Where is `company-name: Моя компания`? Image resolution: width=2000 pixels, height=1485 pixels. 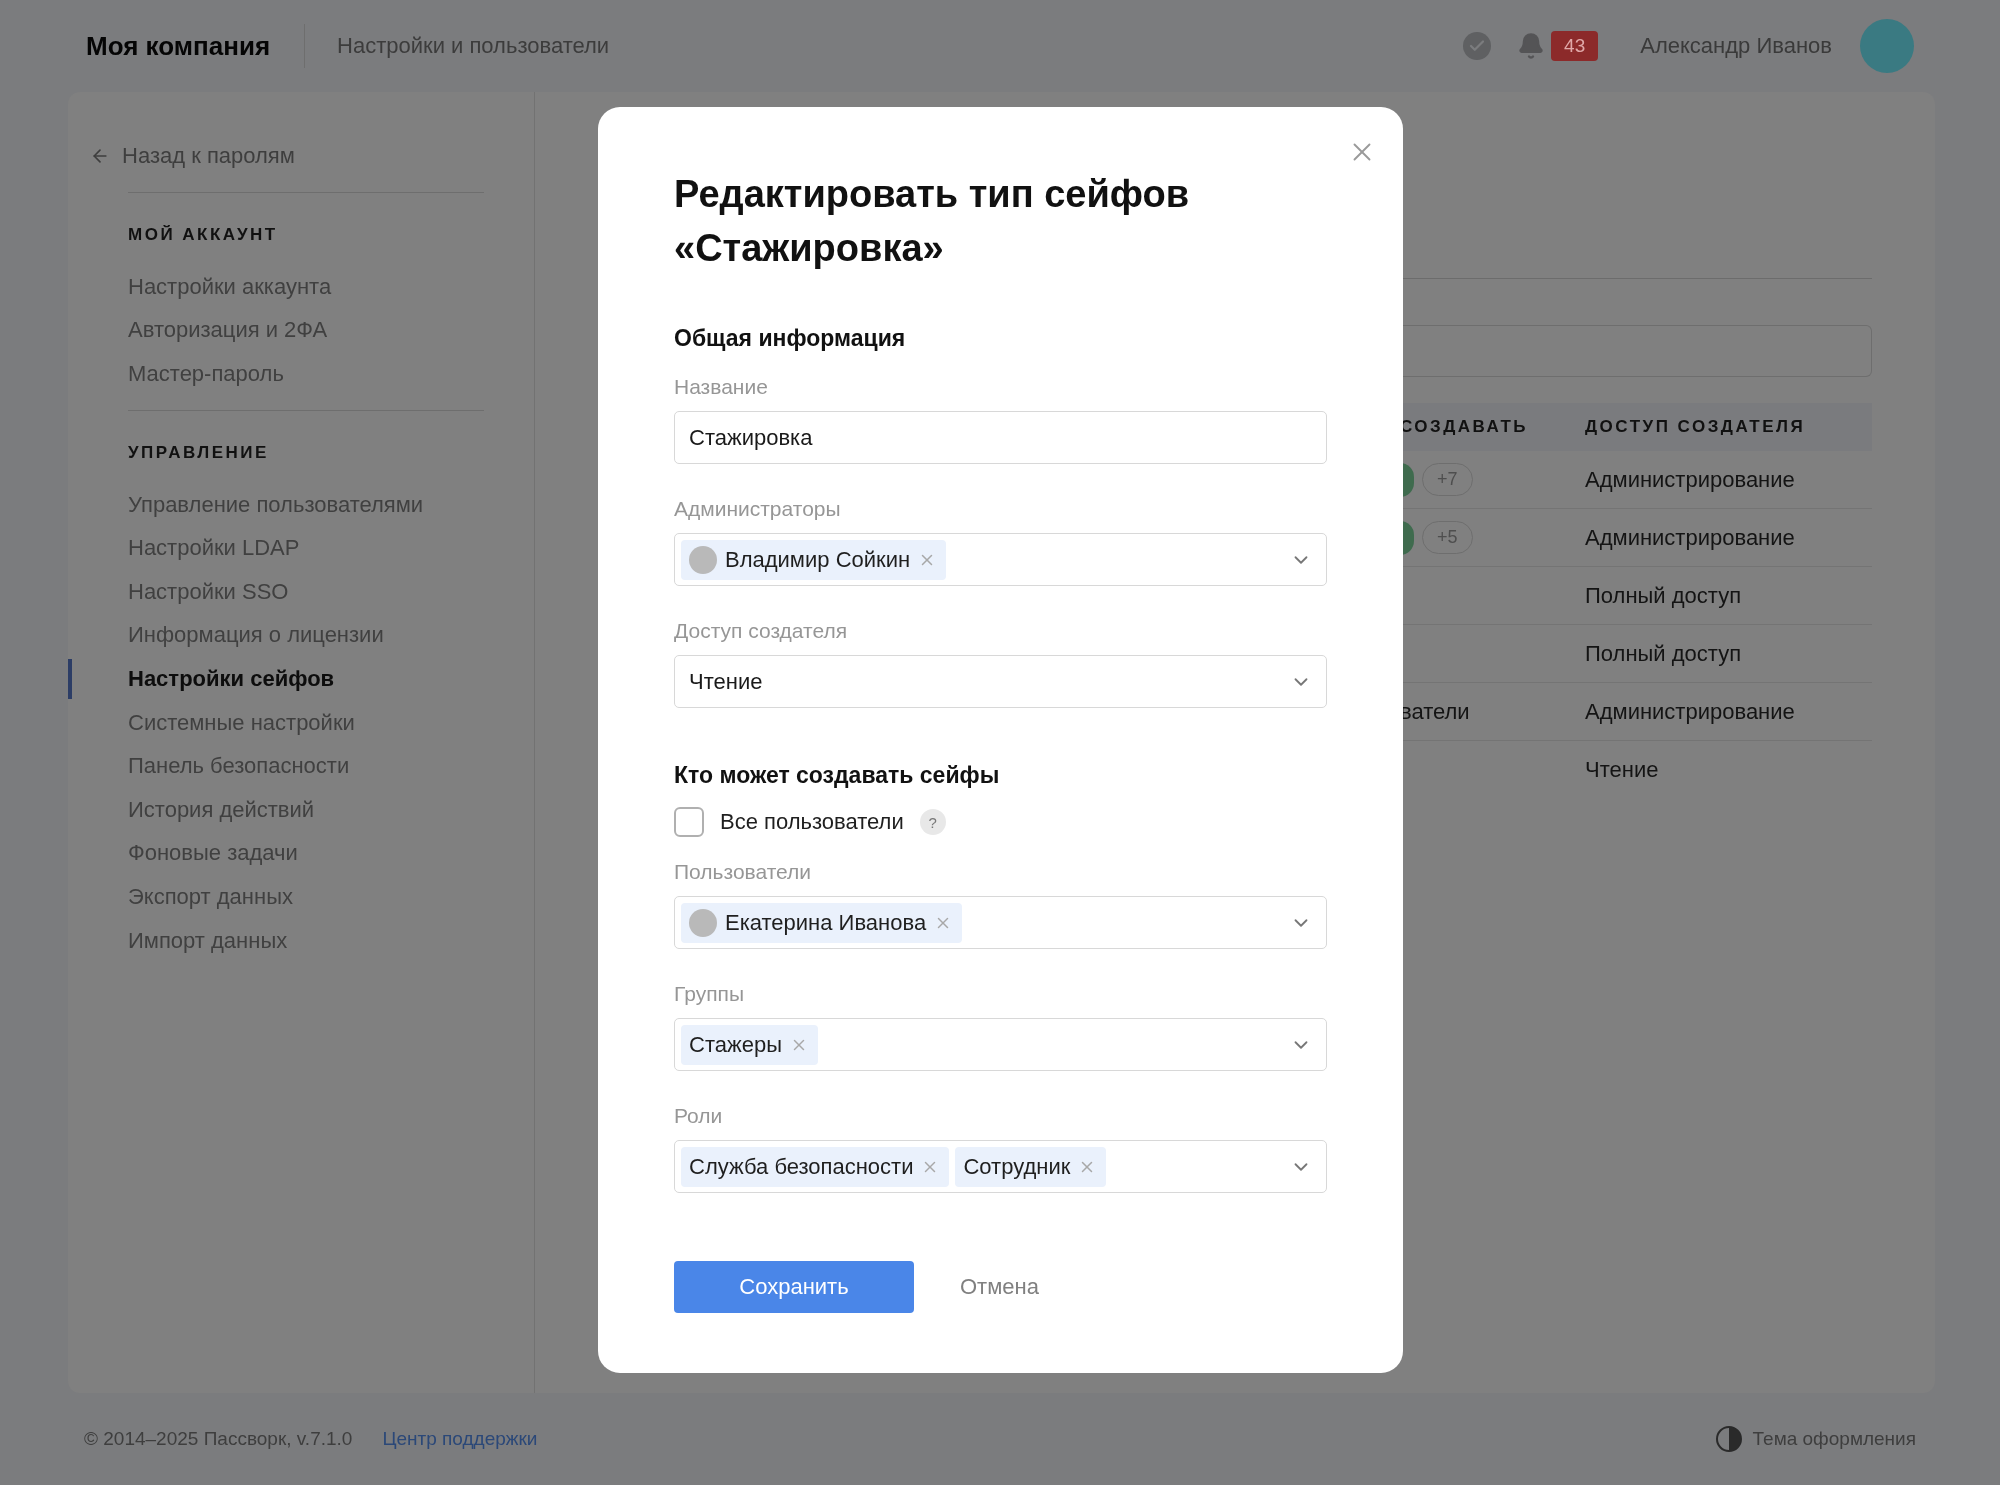
company-name: Моя компания is located at coordinates (178, 46).